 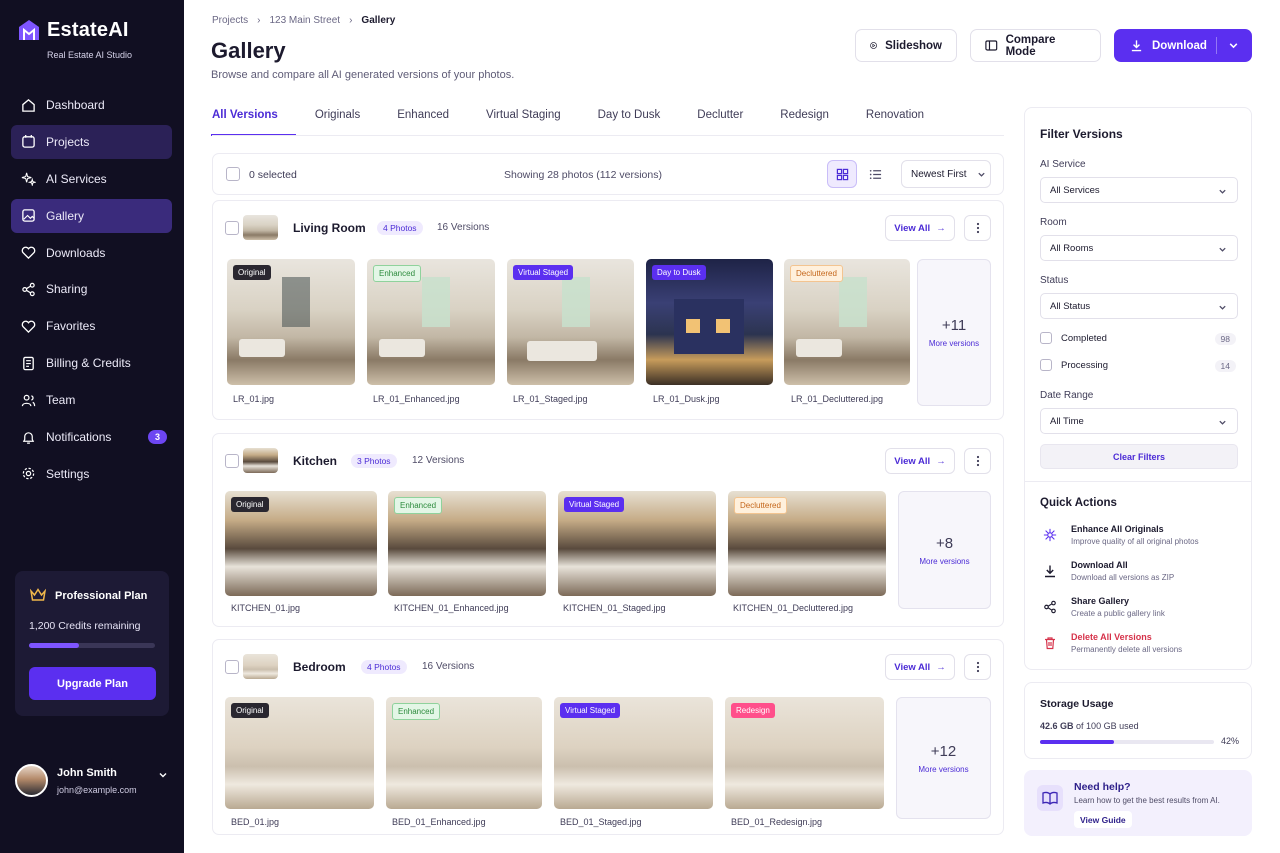 What do you see at coordinates (85, 626) in the screenshot?
I see `credits-remaining: 1,200 Credits remaining` at bounding box center [85, 626].